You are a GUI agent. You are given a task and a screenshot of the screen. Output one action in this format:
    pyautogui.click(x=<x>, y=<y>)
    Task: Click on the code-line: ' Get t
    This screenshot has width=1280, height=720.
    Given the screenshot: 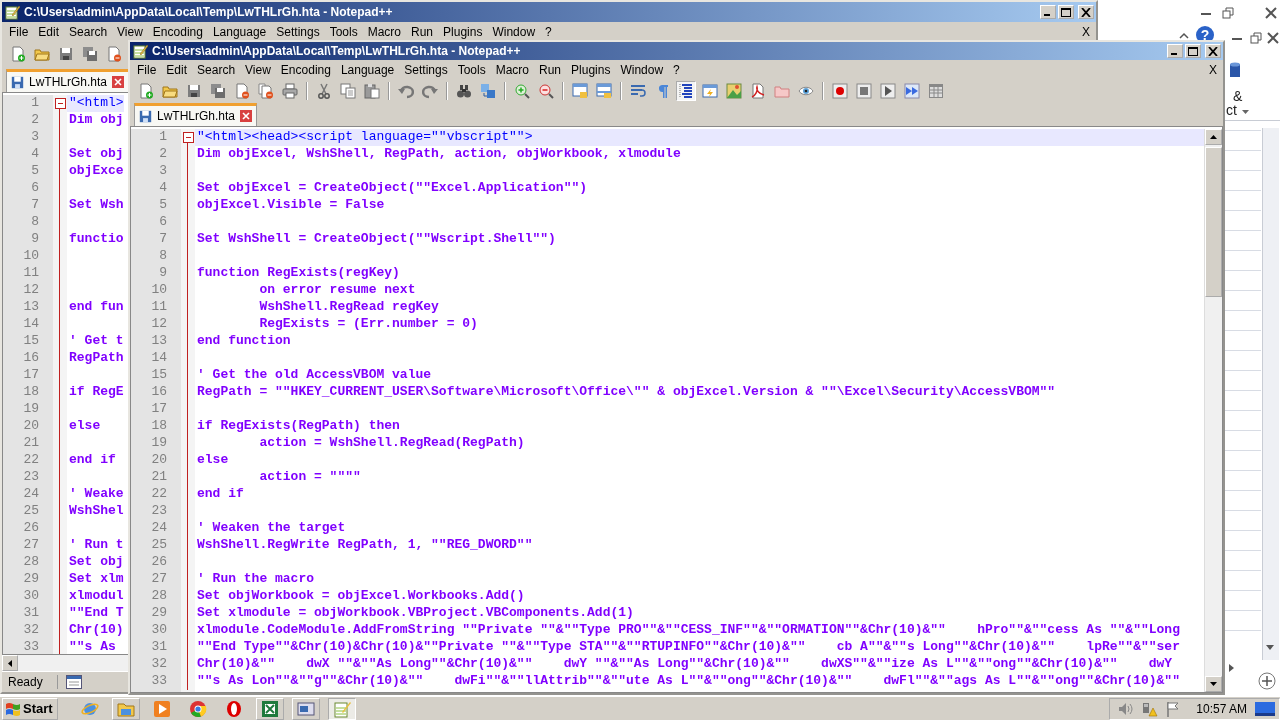 What is the action you would take?
    pyautogui.click(x=96, y=341)
    